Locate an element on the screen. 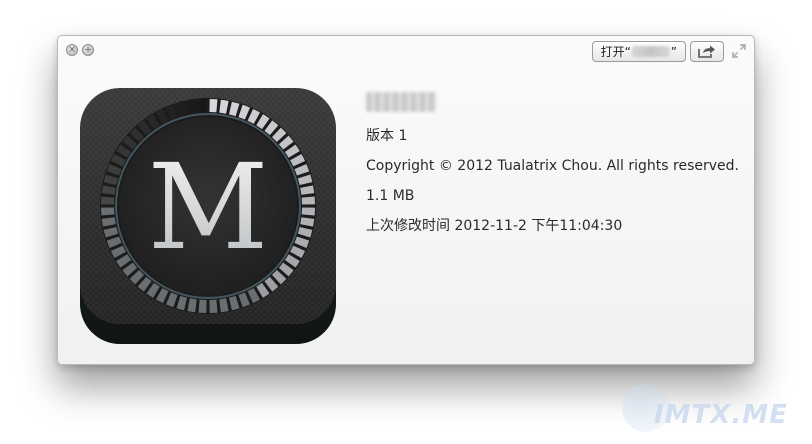 The width and height of the screenshot is (812, 444). open-button-prefix: 打开“ is located at coordinates (615, 52).